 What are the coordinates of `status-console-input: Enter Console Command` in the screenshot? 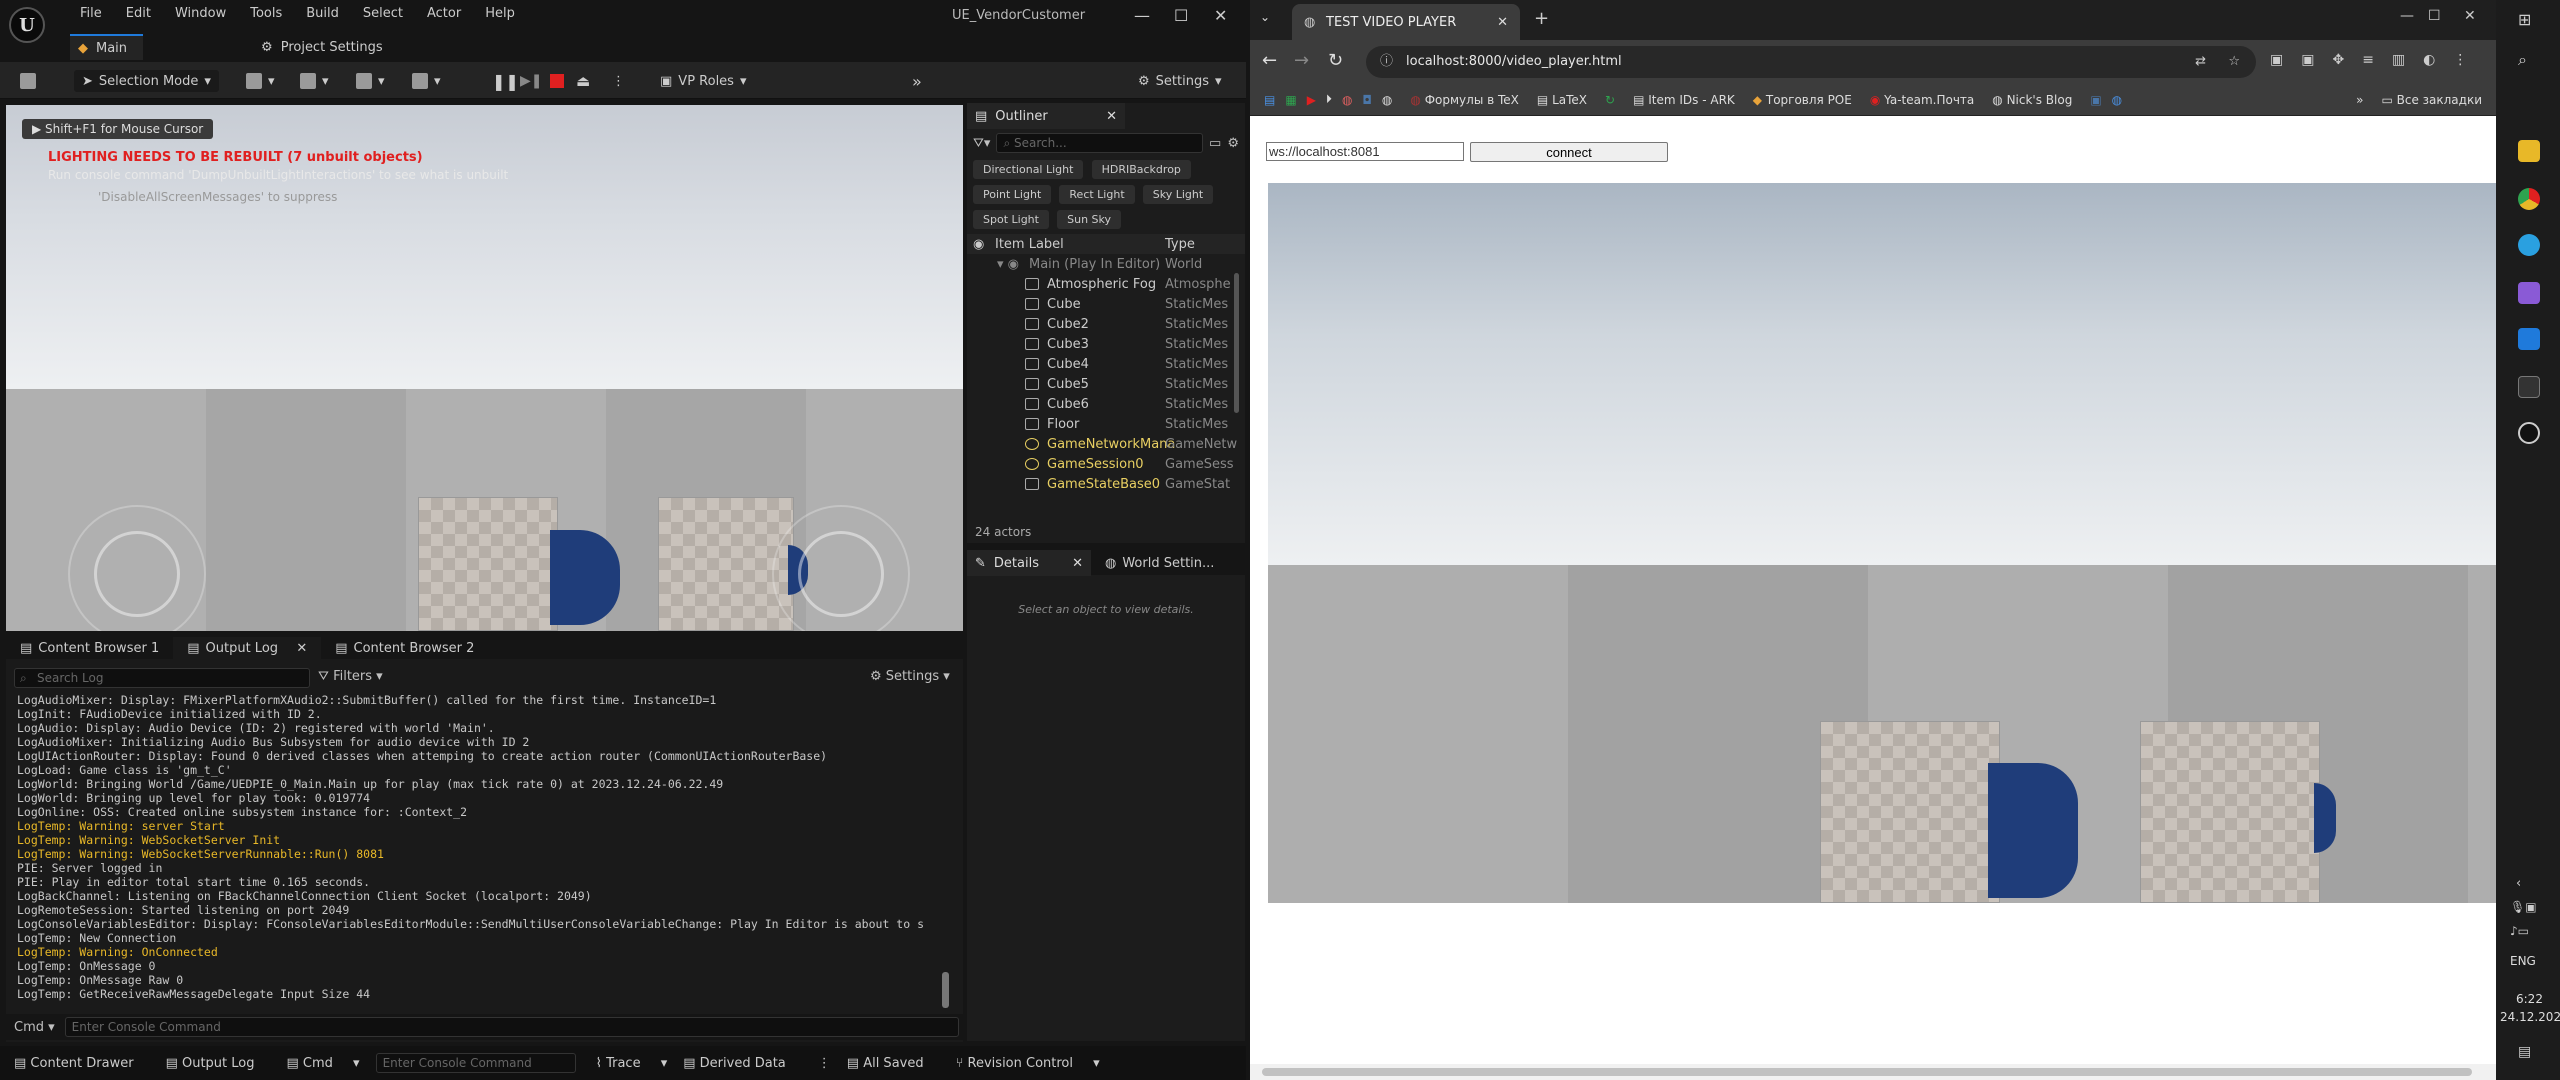 It's located at (475, 1063).